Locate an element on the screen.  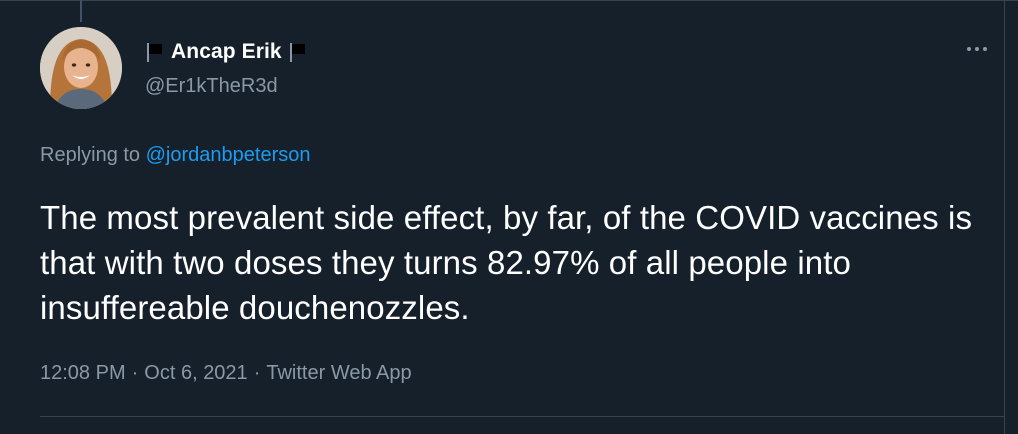
frame-border-right is located at coordinates (1004, 217).